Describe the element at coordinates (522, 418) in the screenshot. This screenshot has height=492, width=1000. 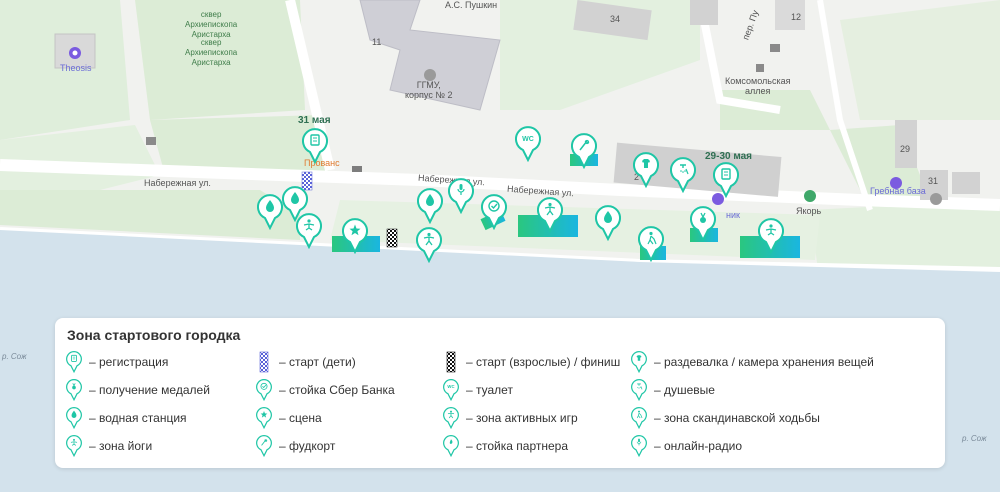
I see `legend-item-label: – зона активных игр` at that location.